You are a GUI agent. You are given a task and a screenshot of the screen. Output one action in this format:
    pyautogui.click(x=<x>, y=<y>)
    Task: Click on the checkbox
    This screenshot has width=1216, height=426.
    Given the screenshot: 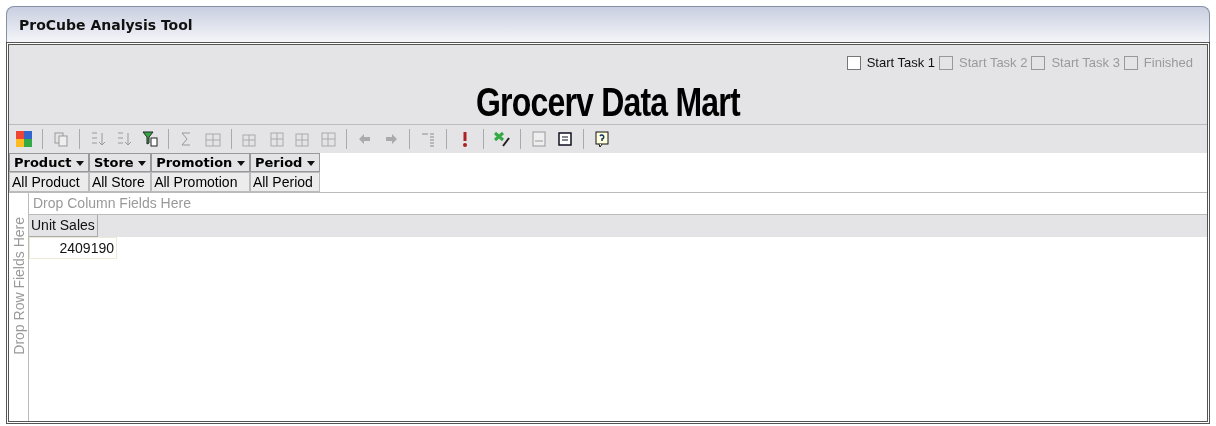 What is the action you would take?
    pyautogui.click(x=853, y=62)
    